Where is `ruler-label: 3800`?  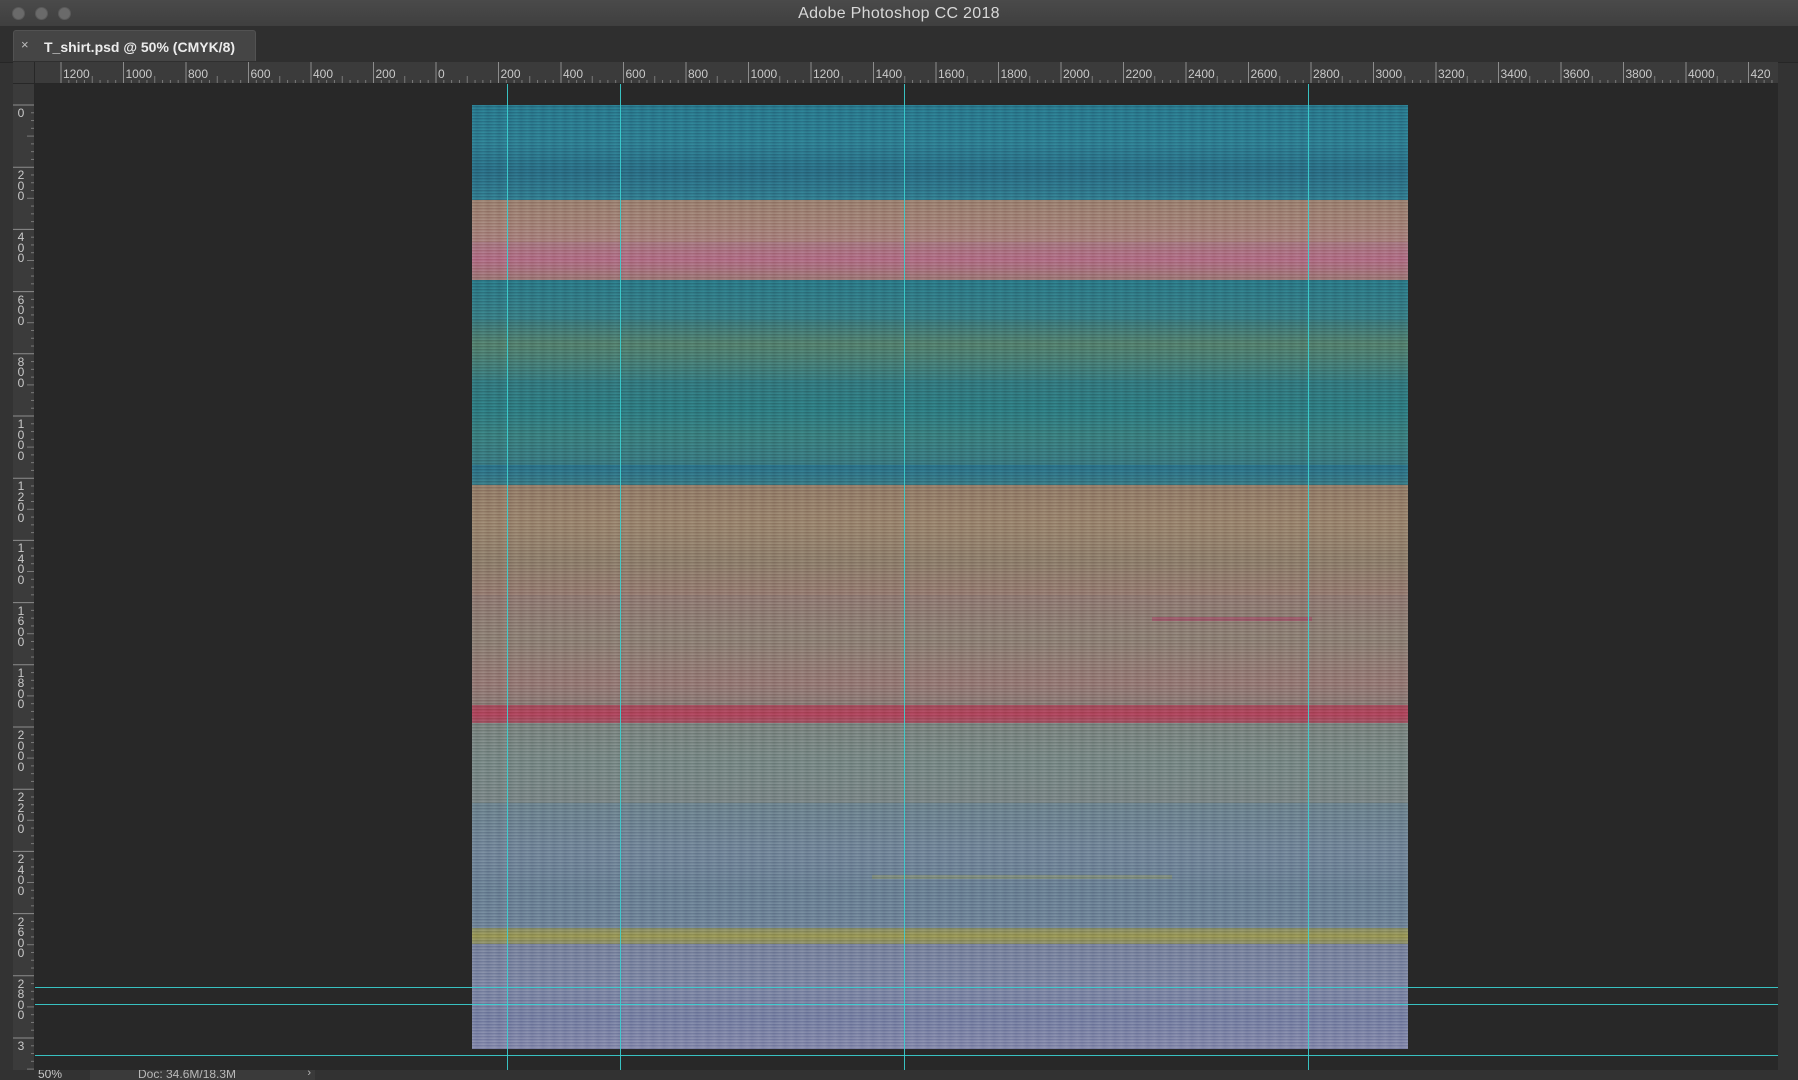
ruler-label: 3800 is located at coordinates (1639, 74).